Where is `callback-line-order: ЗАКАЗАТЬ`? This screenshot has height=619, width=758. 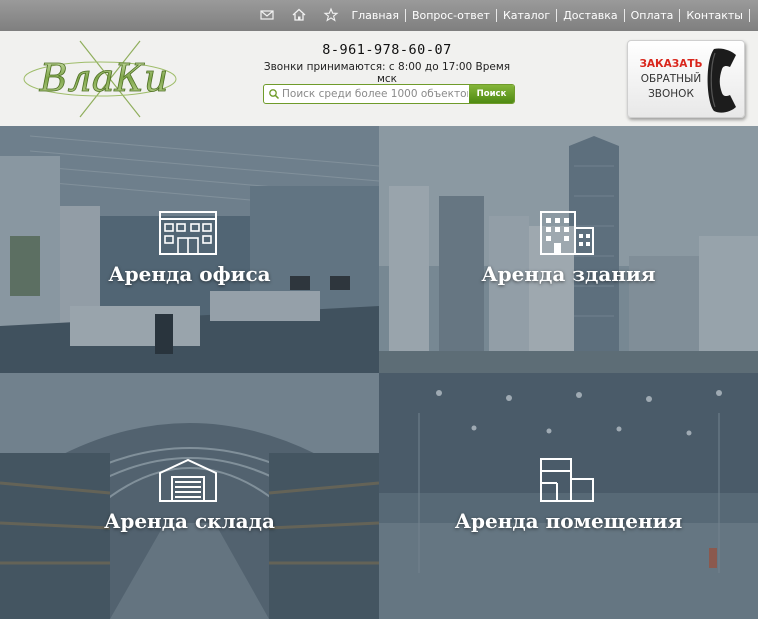 callback-line-order: ЗАКАЗАТЬ is located at coordinates (671, 64).